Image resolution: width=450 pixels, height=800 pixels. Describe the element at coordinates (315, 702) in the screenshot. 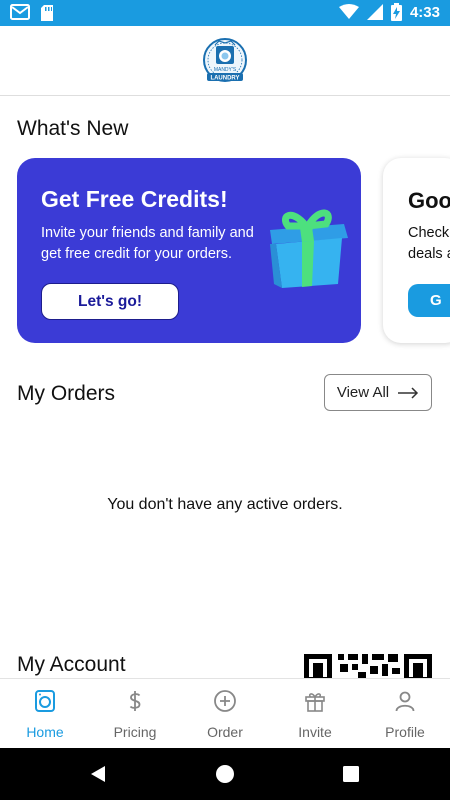

I see `gift-icon` at that location.